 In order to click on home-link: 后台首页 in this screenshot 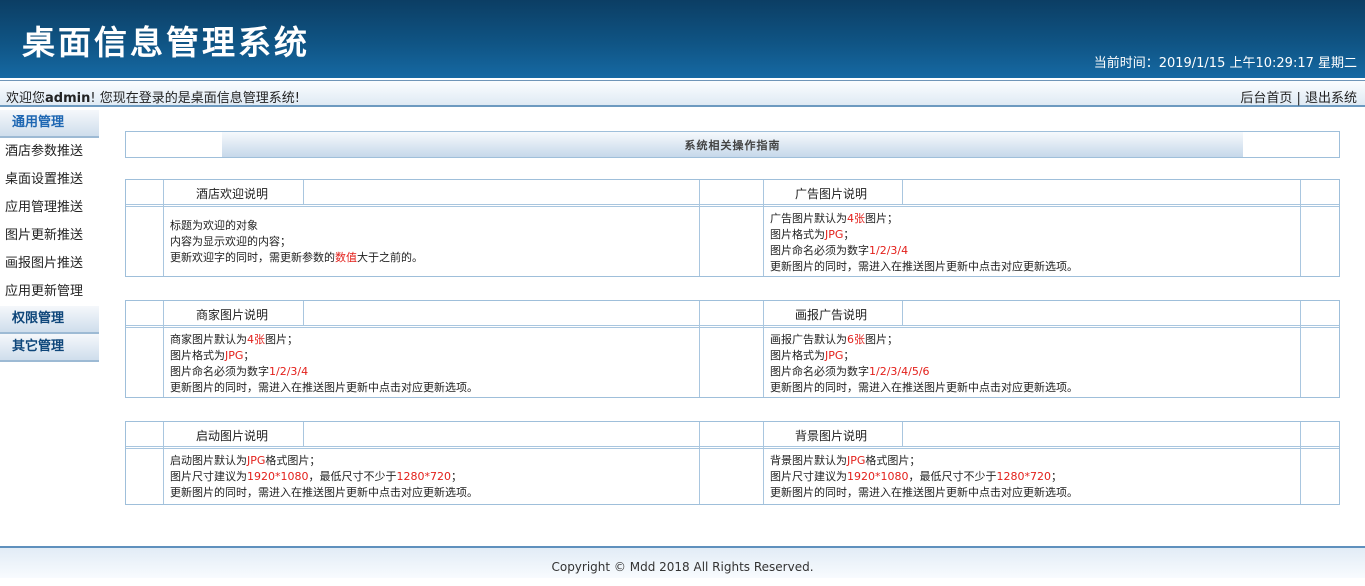, I will do `click(1266, 98)`.